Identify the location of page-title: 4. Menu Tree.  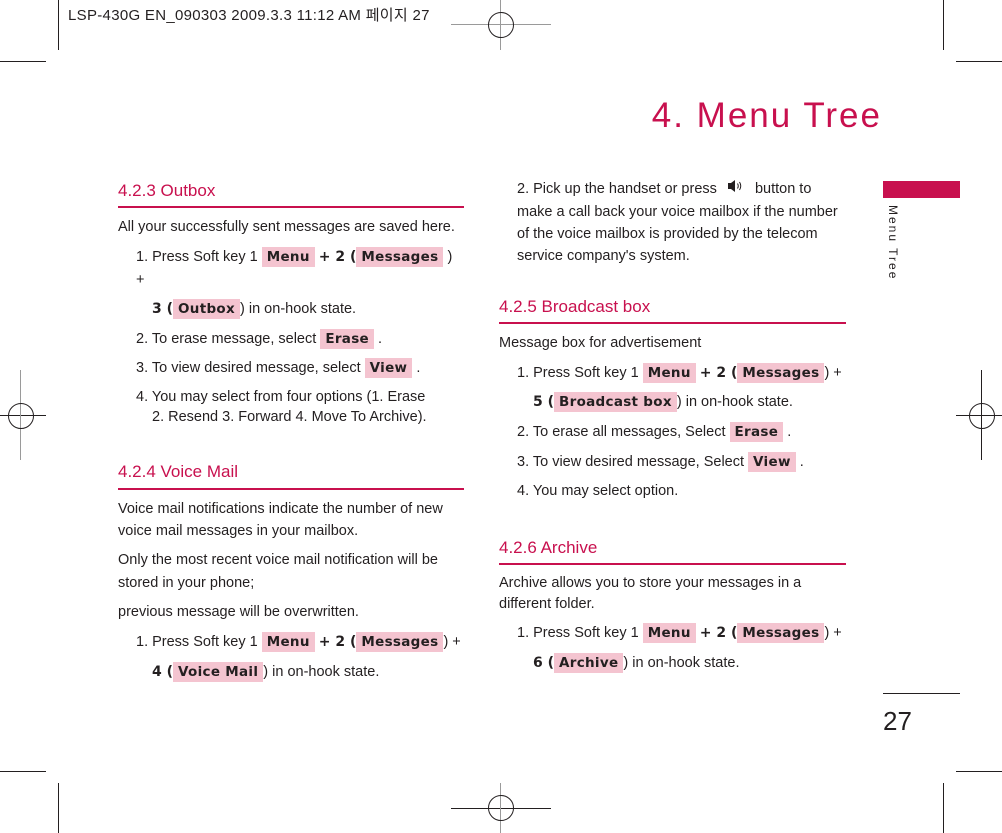
(766, 115).